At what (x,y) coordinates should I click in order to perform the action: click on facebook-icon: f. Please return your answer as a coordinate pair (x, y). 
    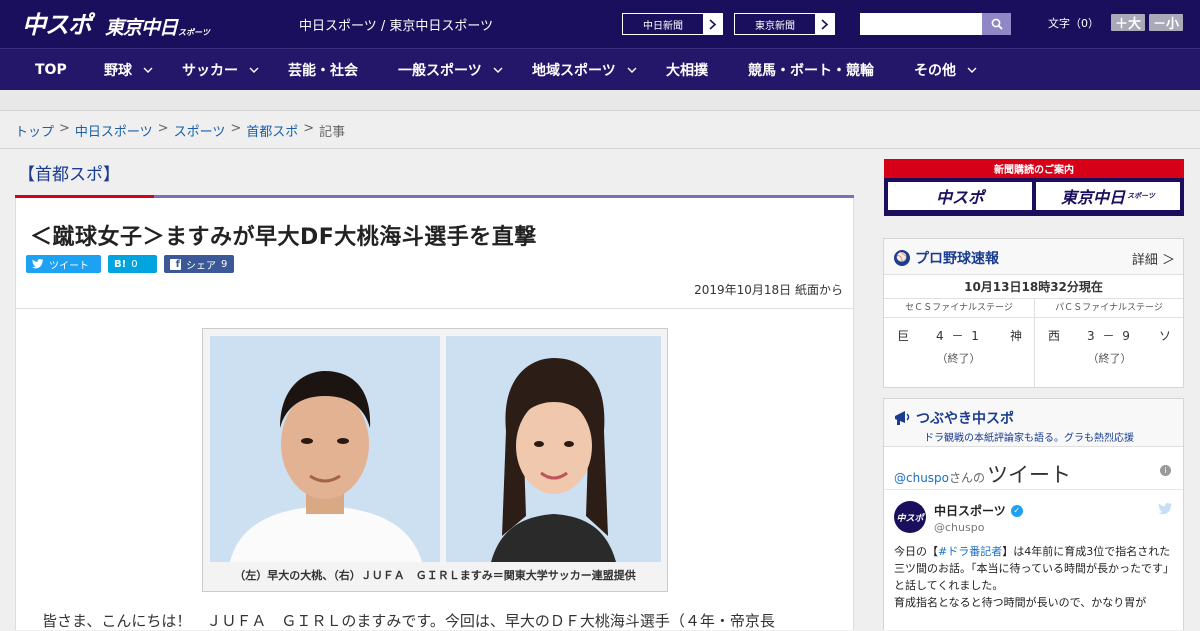
    Looking at the image, I should click on (175, 264).